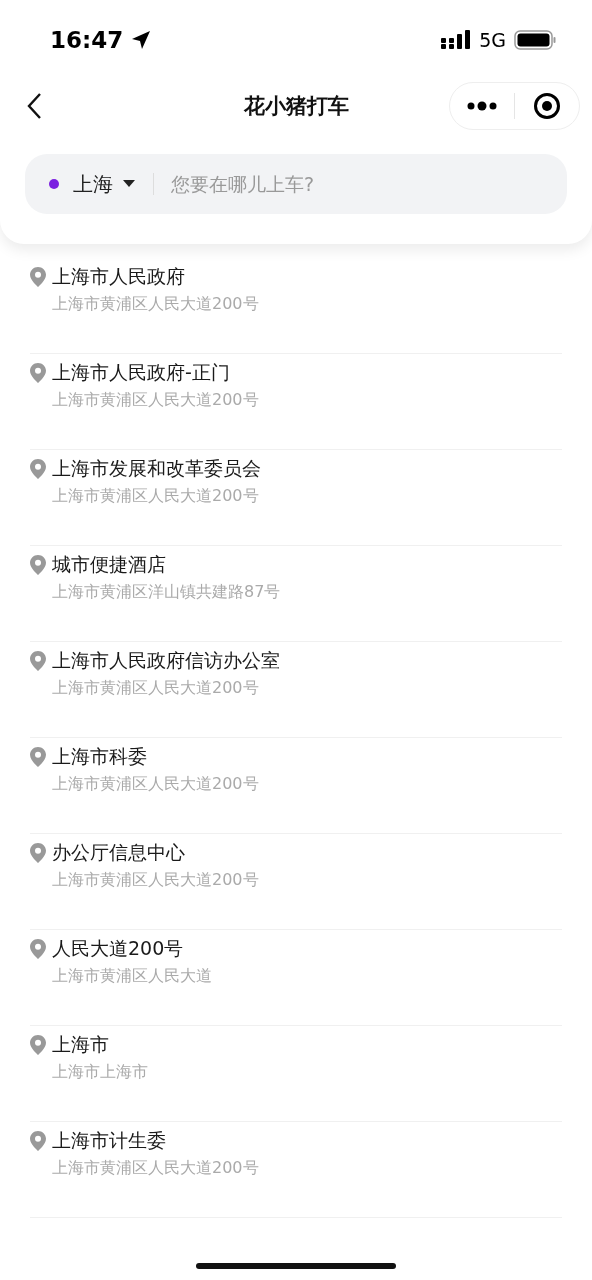 The height and width of the screenshot is (1280, 592). Describe the element at coordinates (296, 786) in the screenshot. I see `place-item: 上海市科委 上海市黄浦区人民大道200号` at that location.